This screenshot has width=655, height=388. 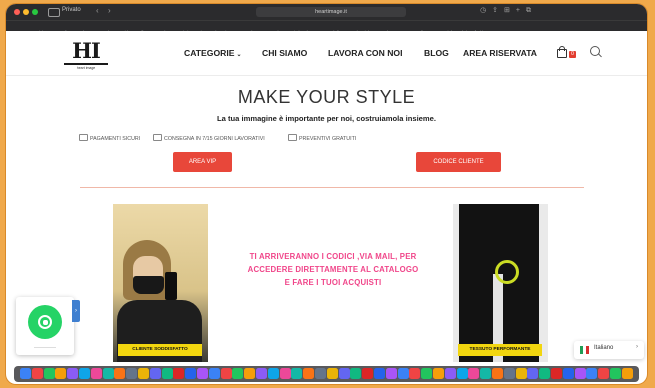 What do you see at coordinates (86, 64) in the screenshot?
I see `logo-underline` at bounding box center [86, 64].